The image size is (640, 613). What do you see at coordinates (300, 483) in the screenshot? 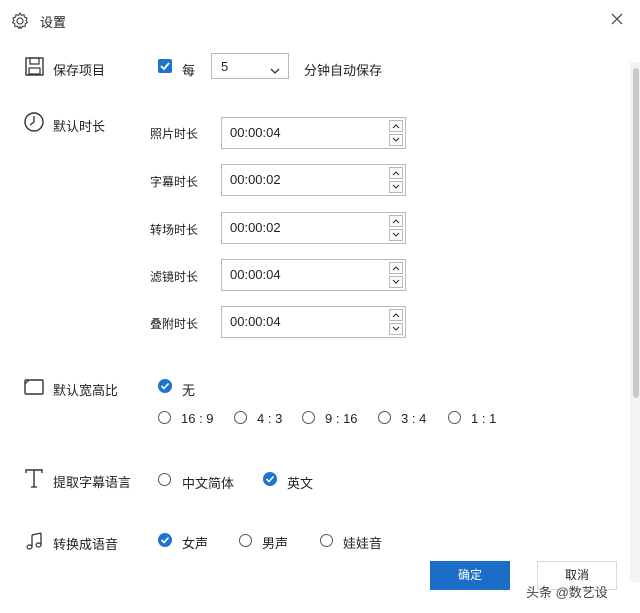
I see `subtitle-lang-label-english: 英文` at bounding box center [300, 483].